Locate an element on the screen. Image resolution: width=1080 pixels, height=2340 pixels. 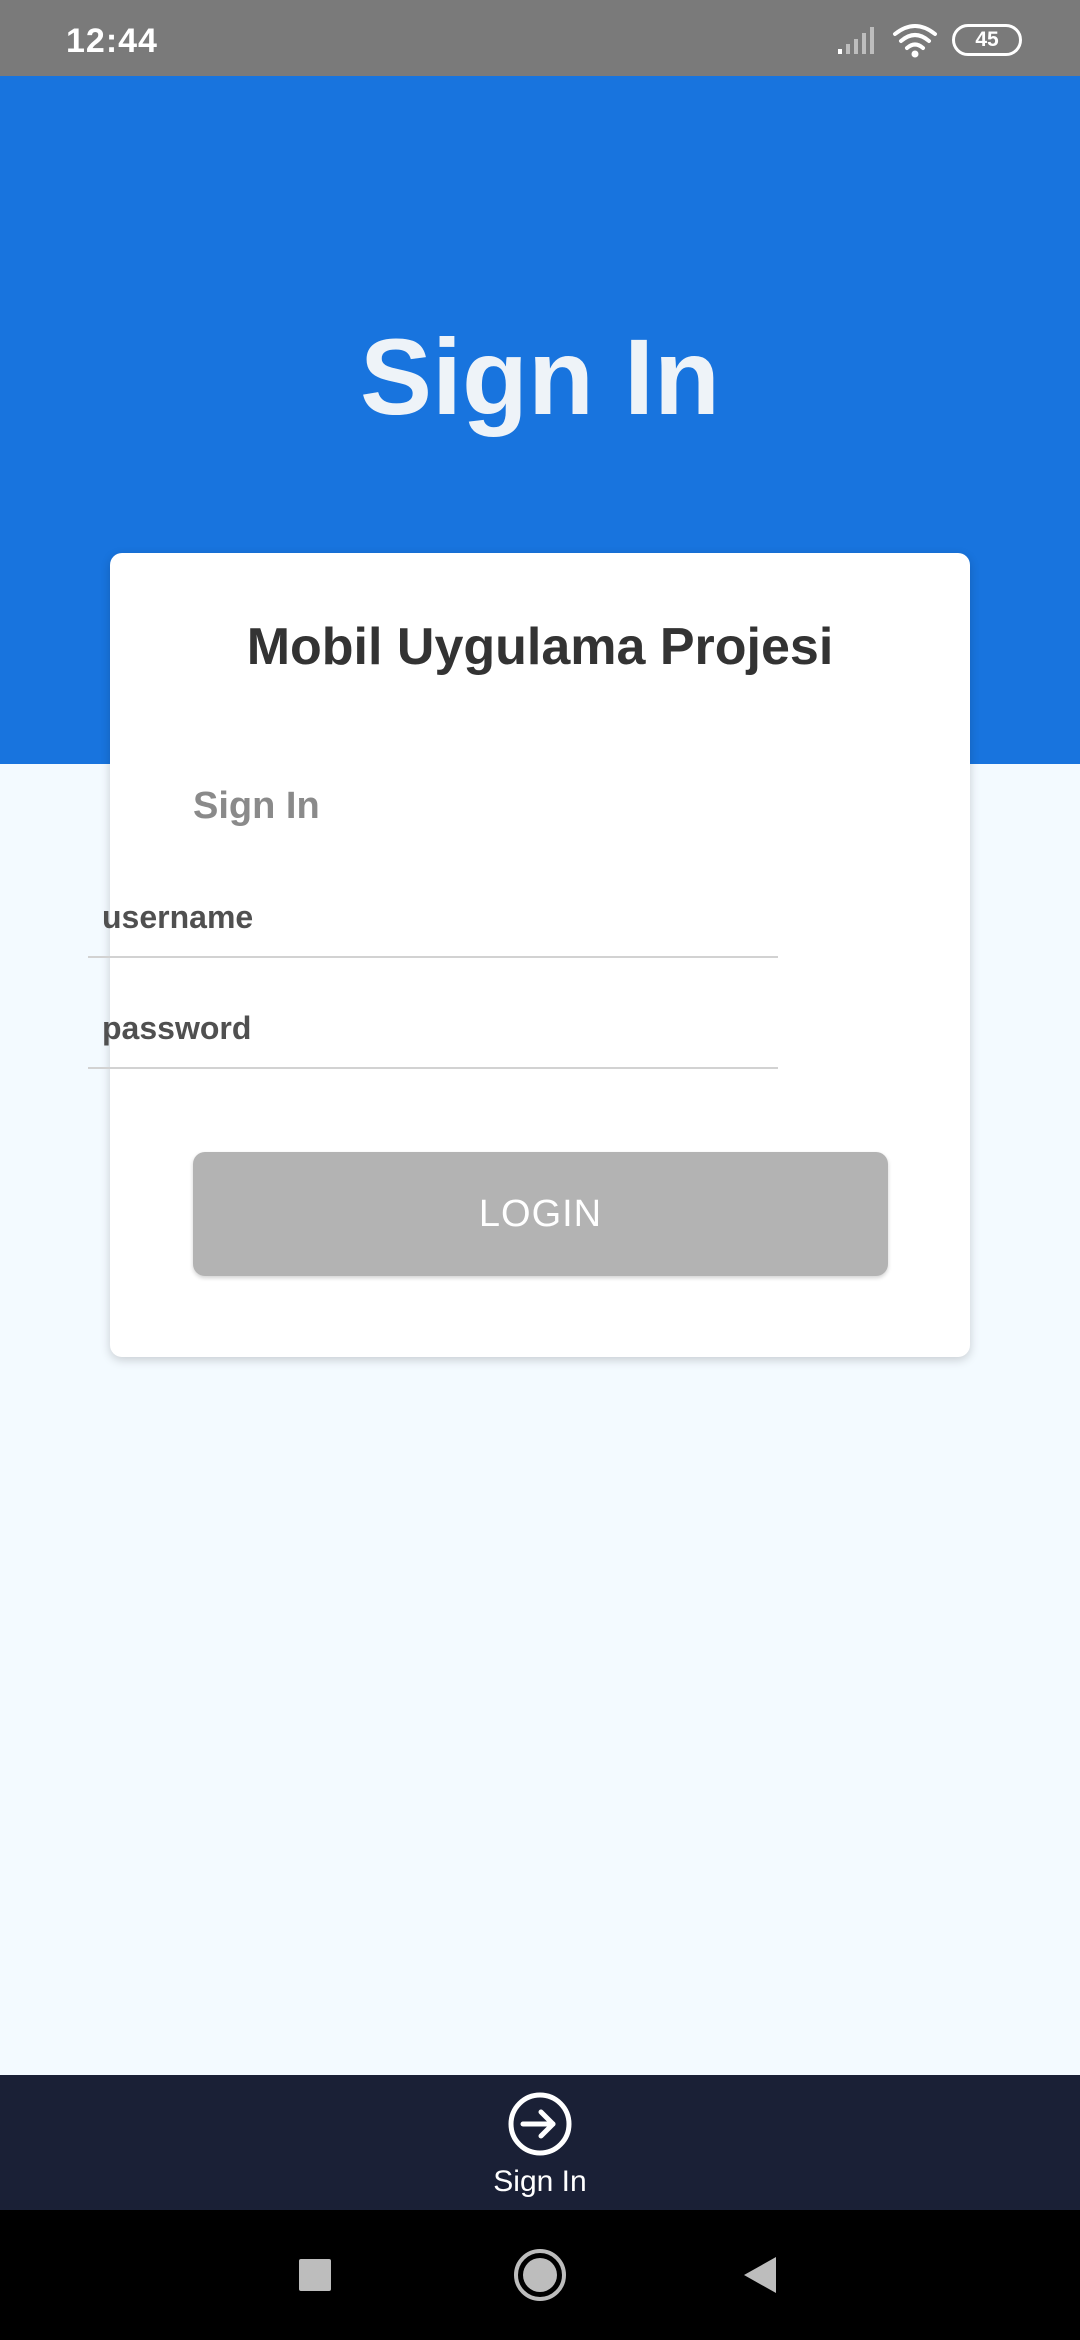
login-button: LOGIN is located at coordinates (540, 1214).